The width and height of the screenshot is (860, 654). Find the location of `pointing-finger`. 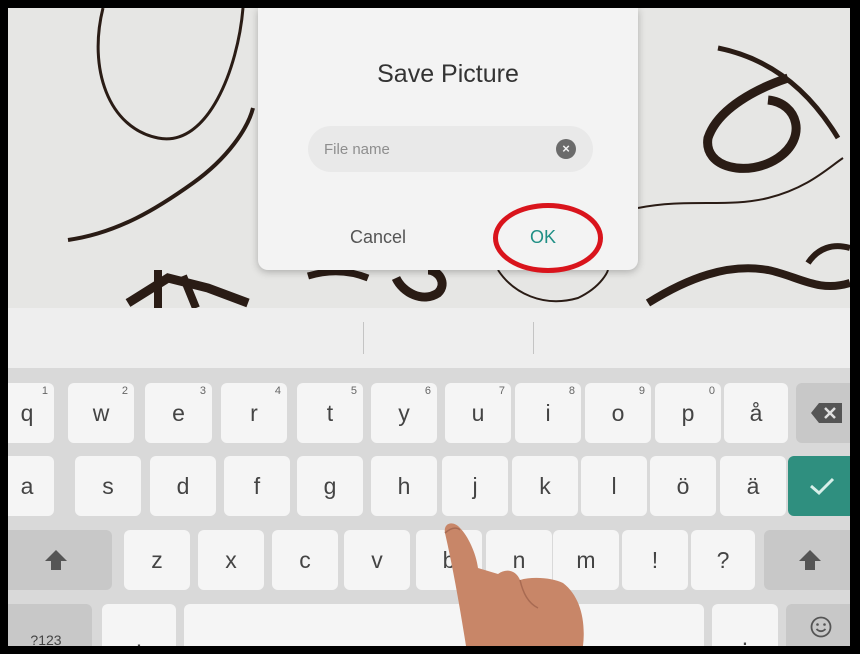

pointing-finger is located at coordinates (514, 584).